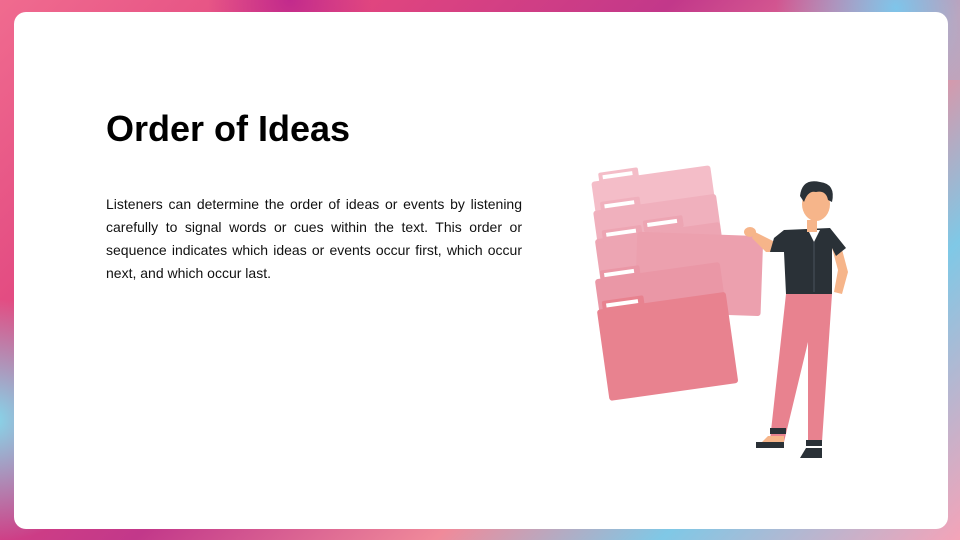  What do you see at coordinates (677, 283) in the screenshot?
I see `folder-stack-icon` at bounding box center [677, 283].